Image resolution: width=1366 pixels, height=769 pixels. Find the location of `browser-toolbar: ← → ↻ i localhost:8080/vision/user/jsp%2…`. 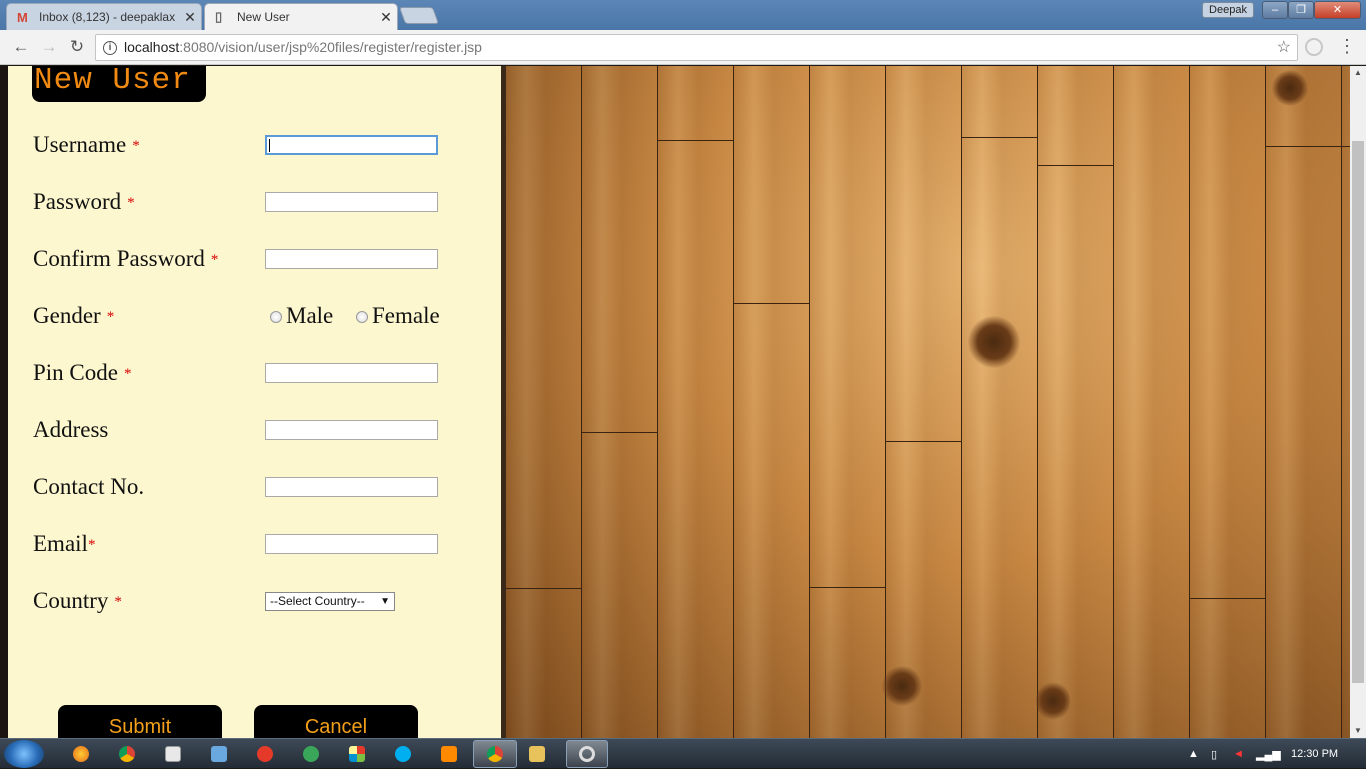

browser-toolbar: ← → ↻ i localhost:8080/vision/user/jsp%2… is located at coordinates (683, 47).